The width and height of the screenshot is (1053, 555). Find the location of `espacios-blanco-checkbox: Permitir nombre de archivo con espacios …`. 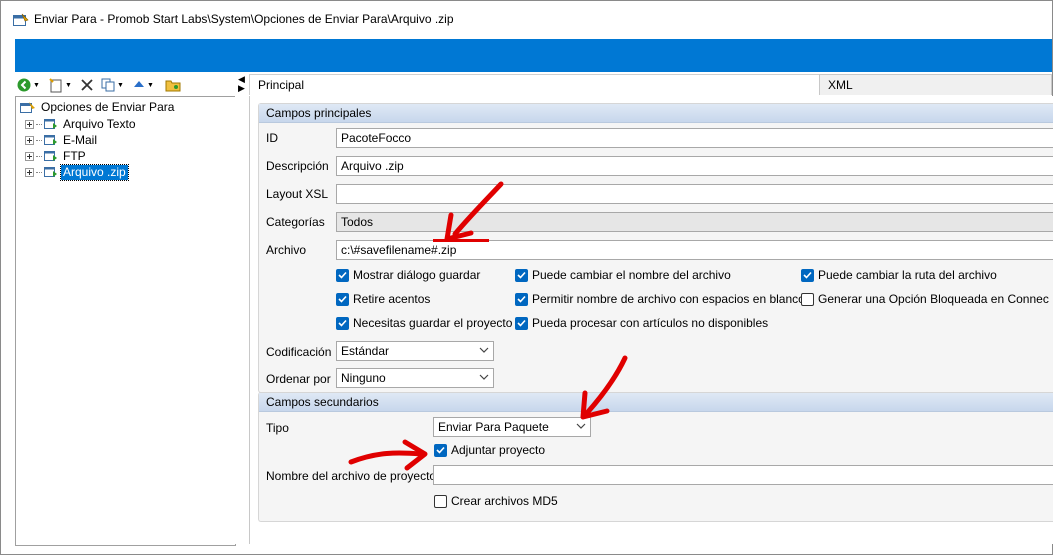

espacios-blanco-checkbox: Permitir nombre de archivo con espacios … is located at coordinates (660, 299).